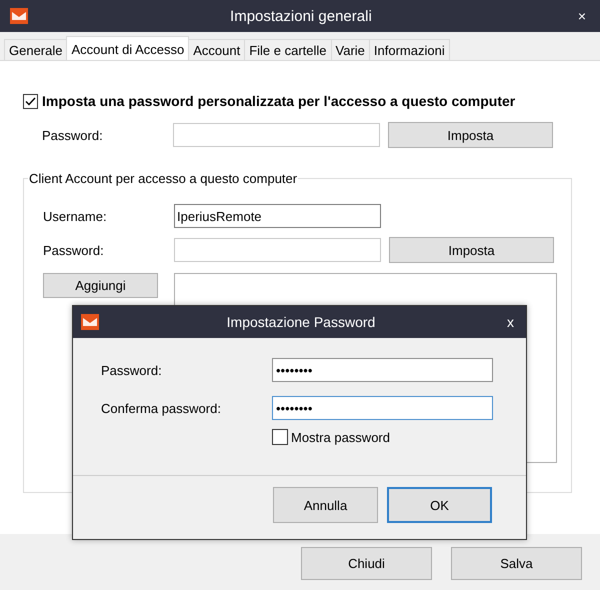 This screenshot has width=600, height=590. What do you see at coordinates (340, 437) in the screenshot?
I see `checkbox-label: Mostra password` at bounding box center [340, 437].